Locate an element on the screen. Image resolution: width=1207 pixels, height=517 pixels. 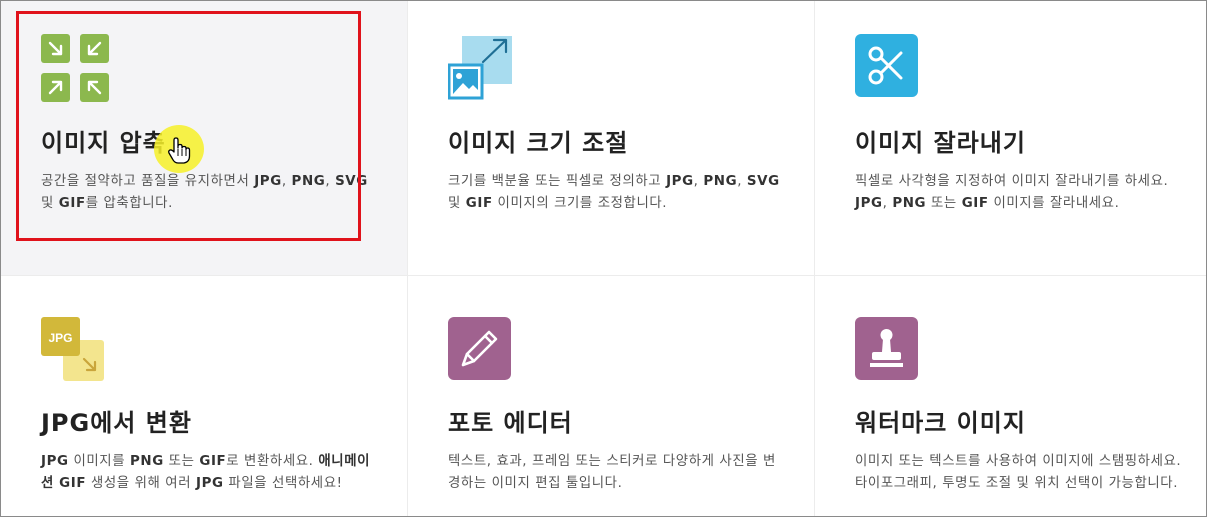
card-title: 포토 에디터 is located at coordinates (510, 423).